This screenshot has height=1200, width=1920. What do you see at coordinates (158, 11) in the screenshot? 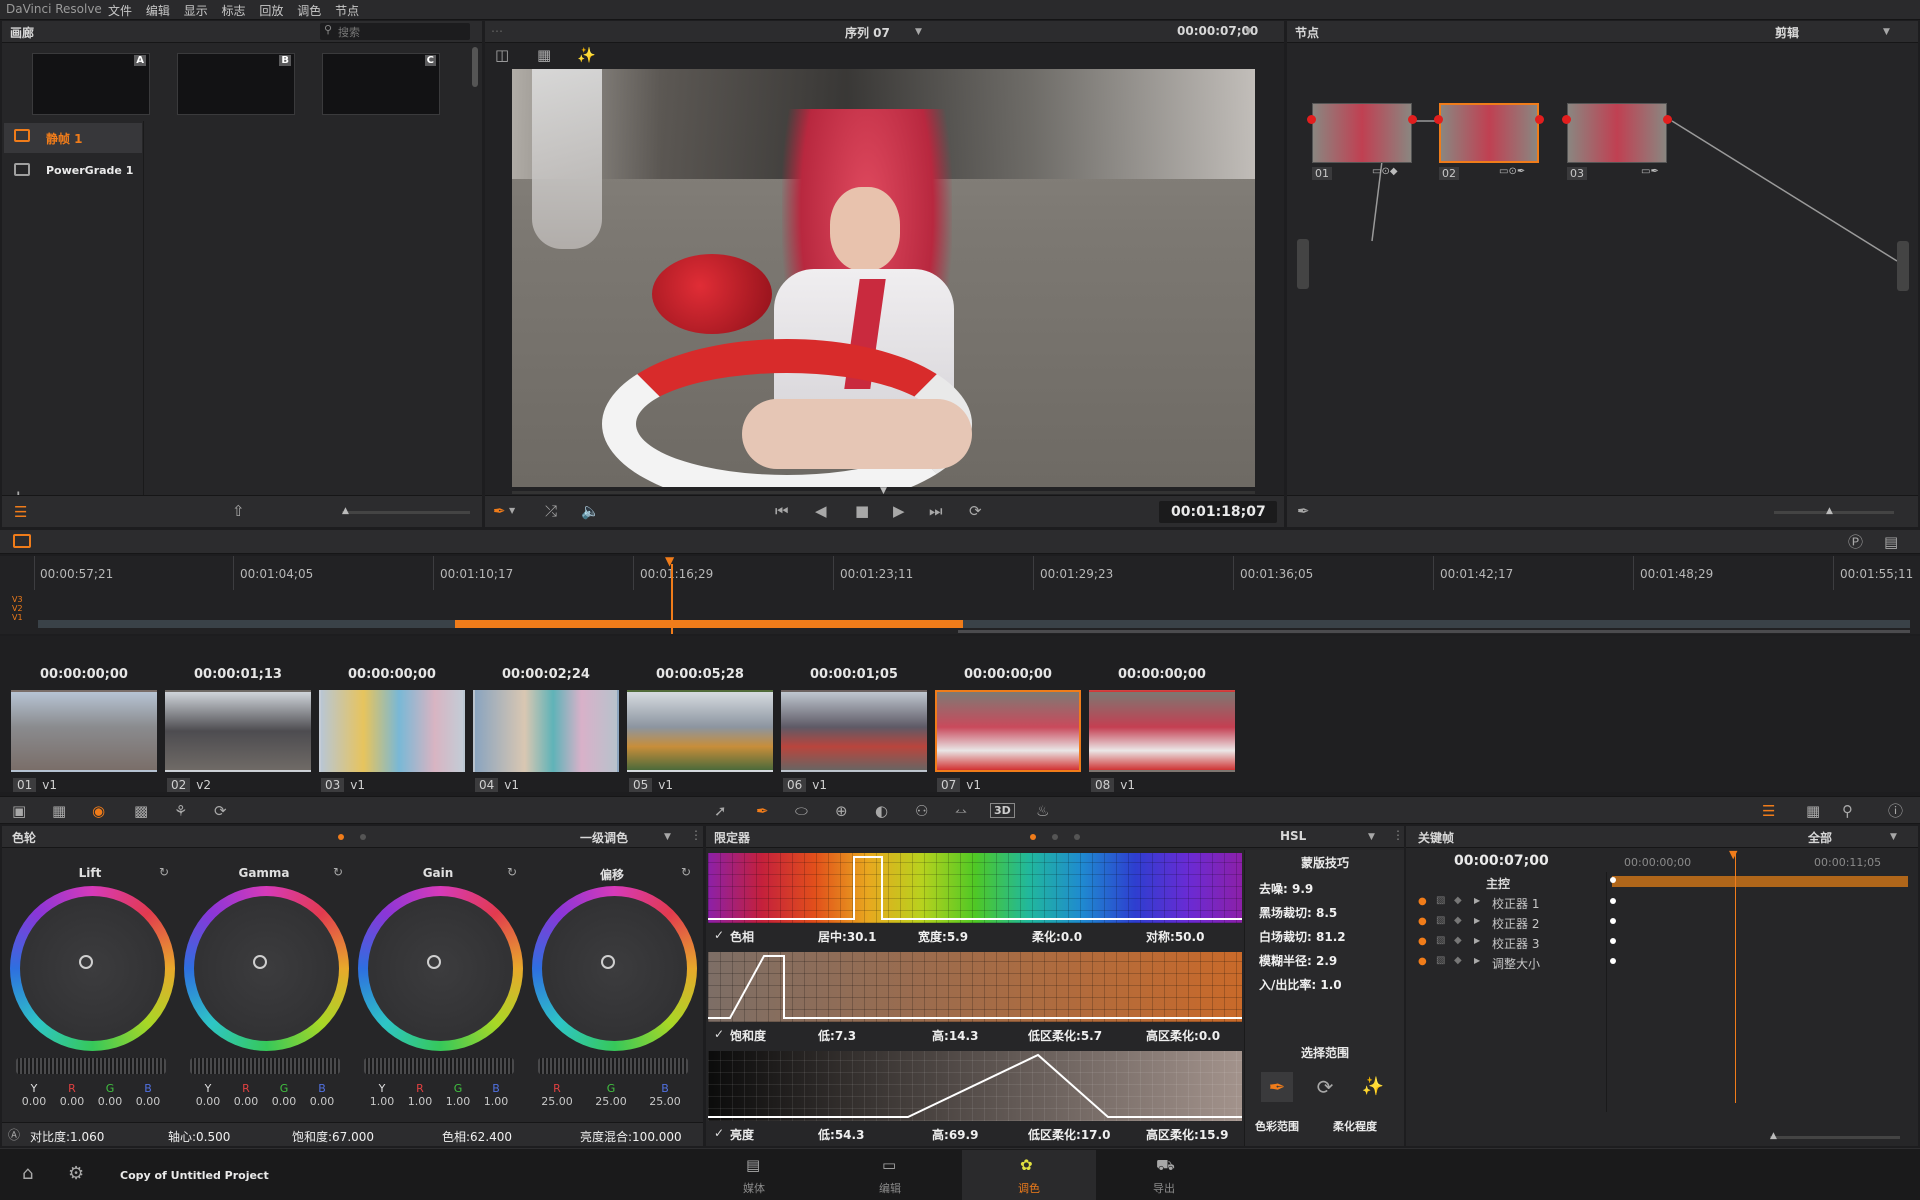
I see `menu-edit: 编辑` at bounding box center [158, 11].